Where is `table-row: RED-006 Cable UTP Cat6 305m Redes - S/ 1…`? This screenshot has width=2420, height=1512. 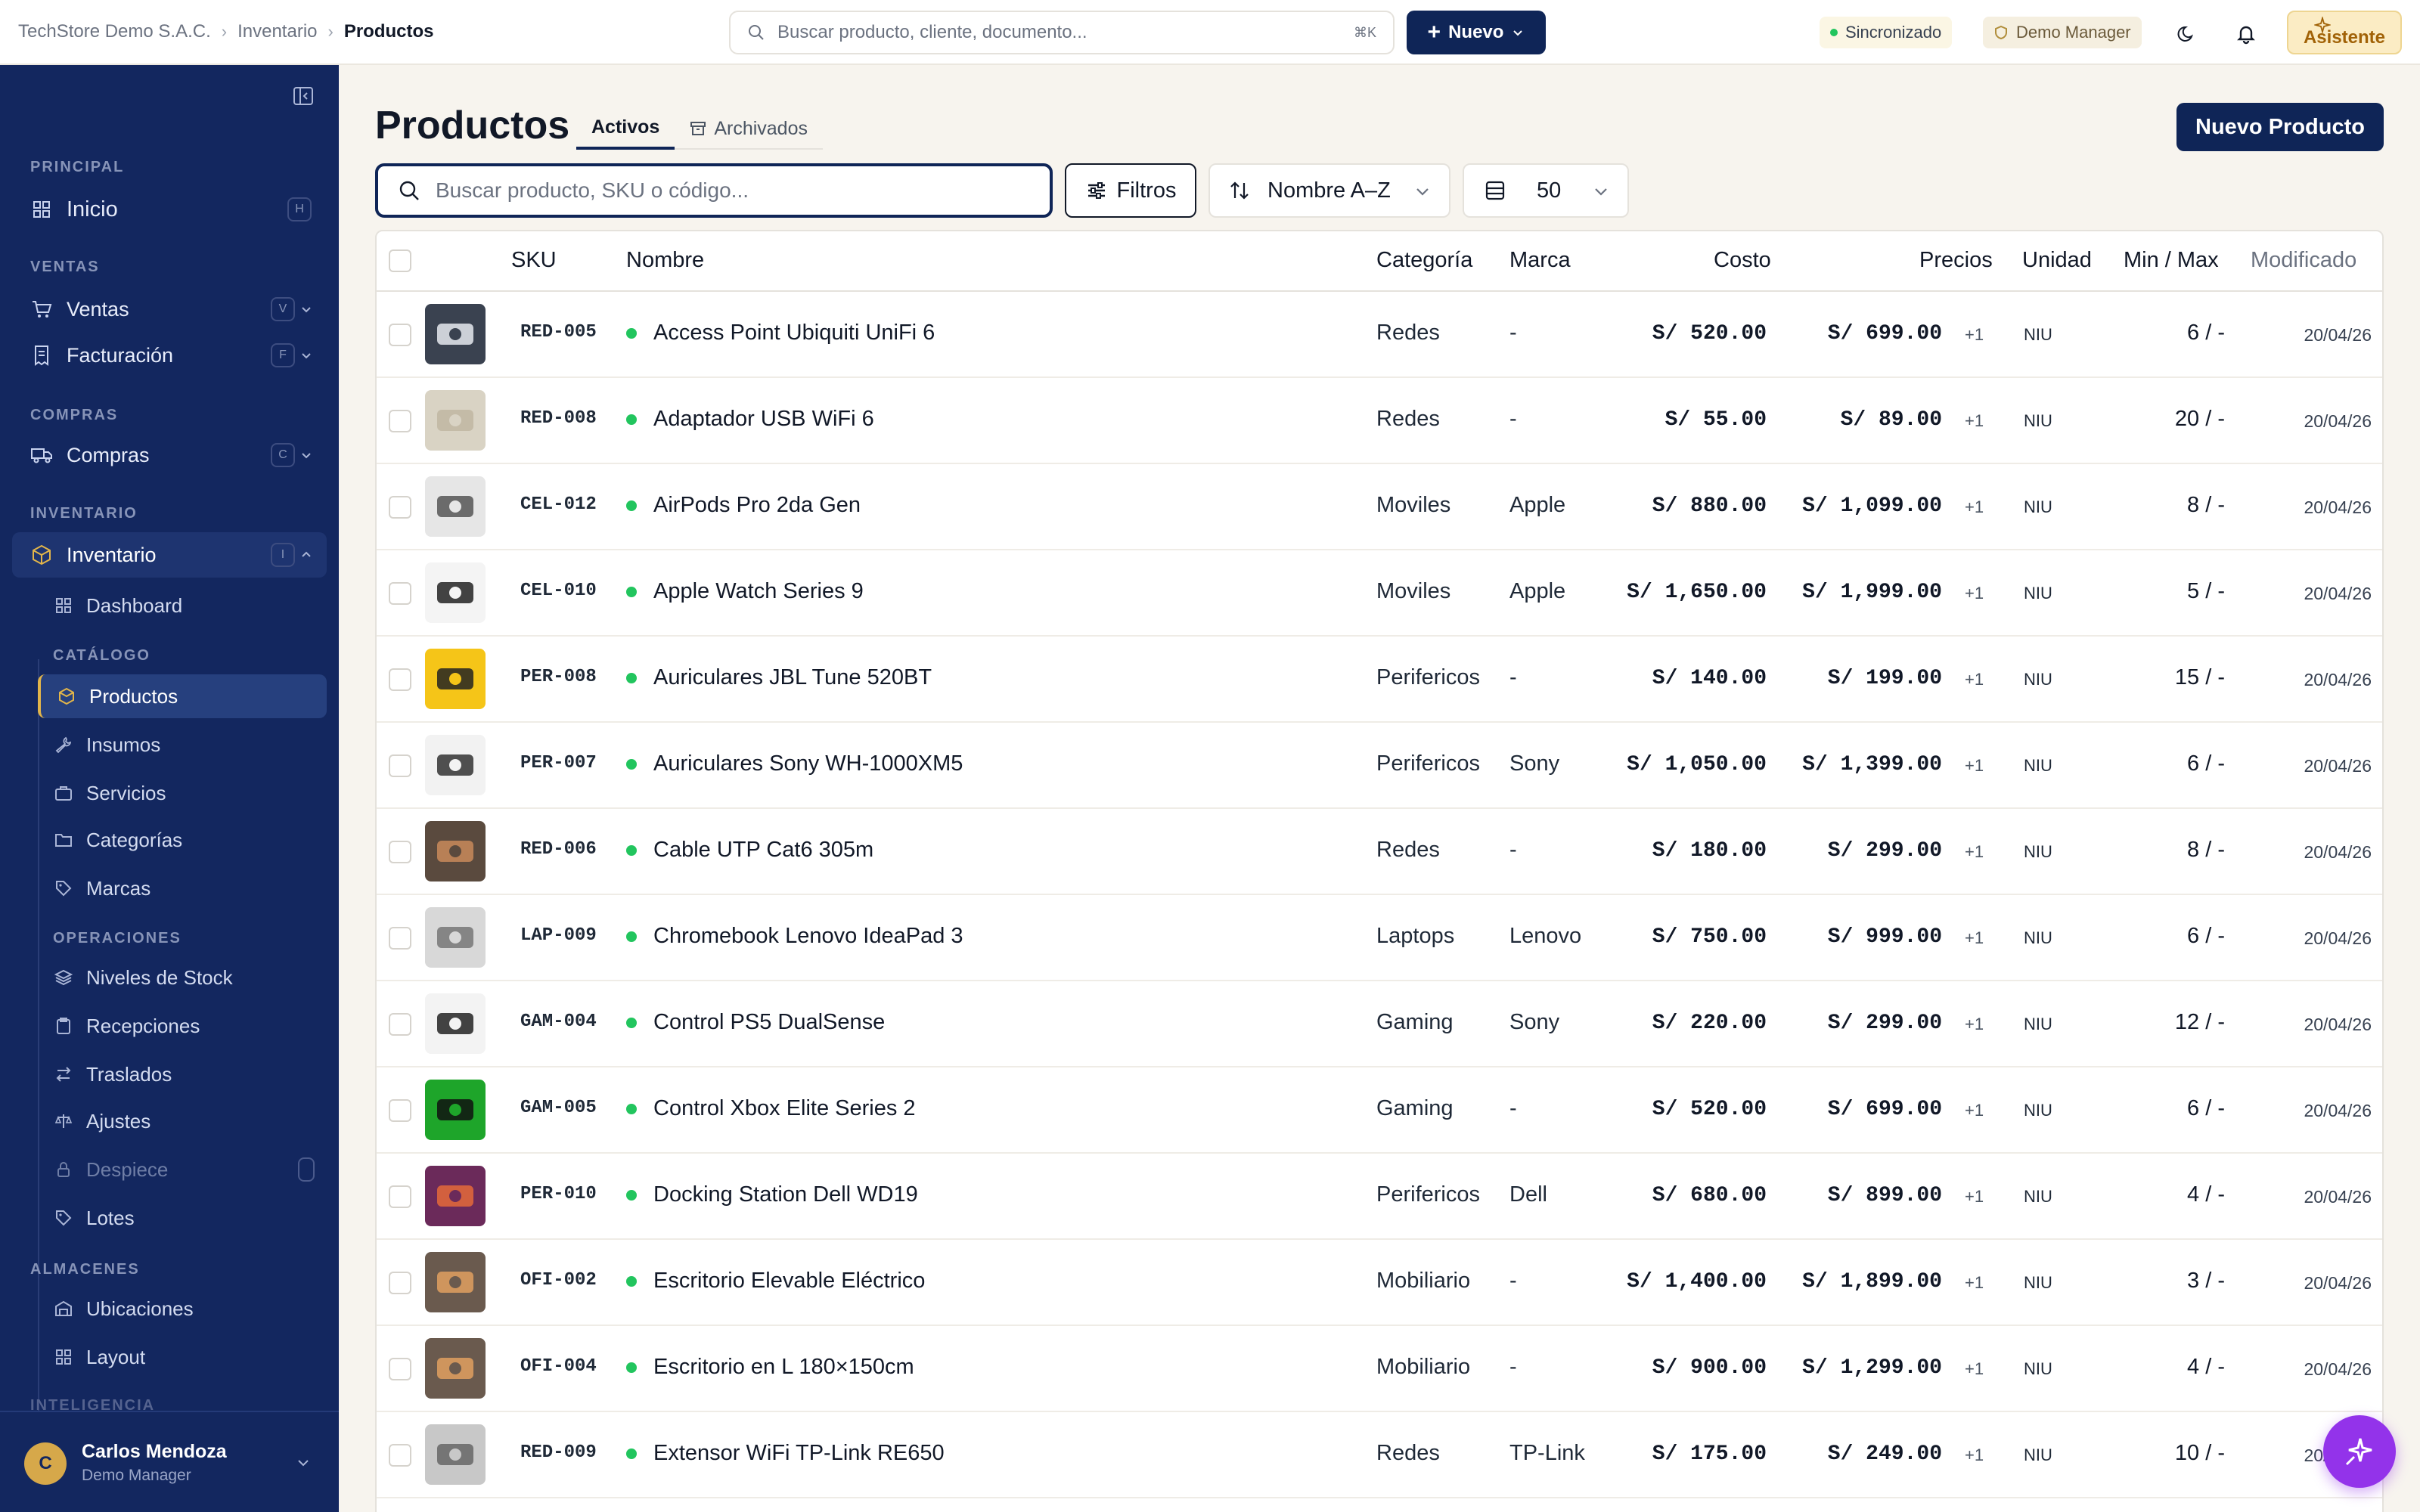 table-row: RED-006 Cable UTP Cat6 305m Redes - S/ 1… is located at coordinates (1379, 852).